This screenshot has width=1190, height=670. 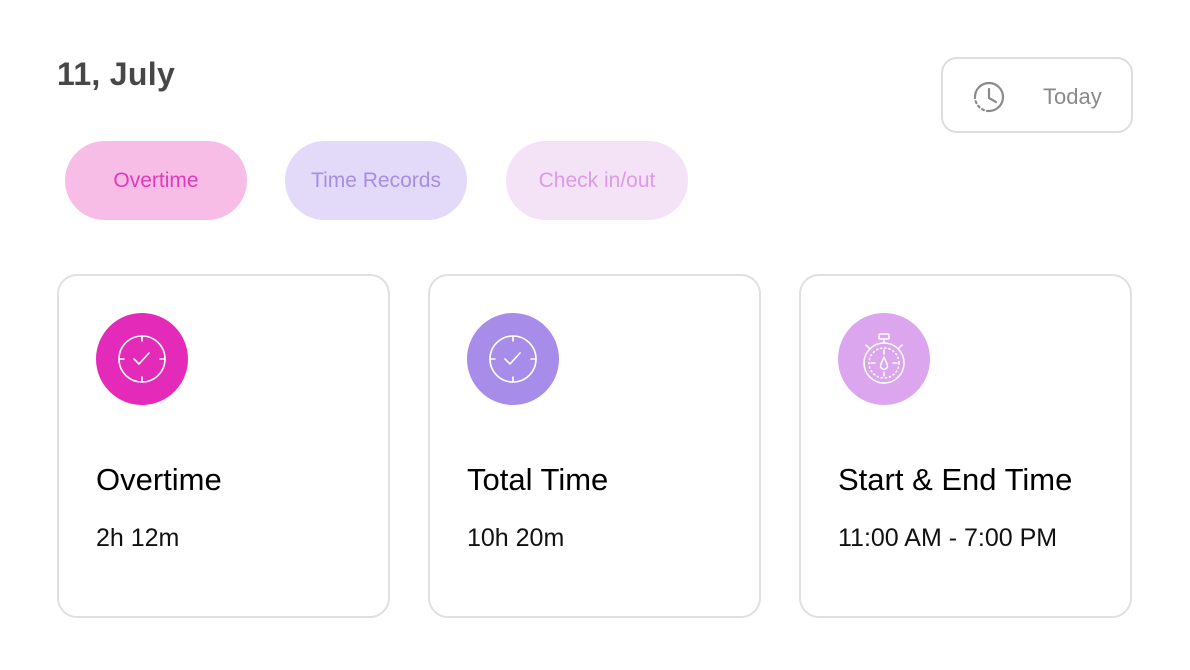 I want to click on start-end-time-card: Start & End Time 11:00 AM - 7:00 PM, so click(x=965, y=446).